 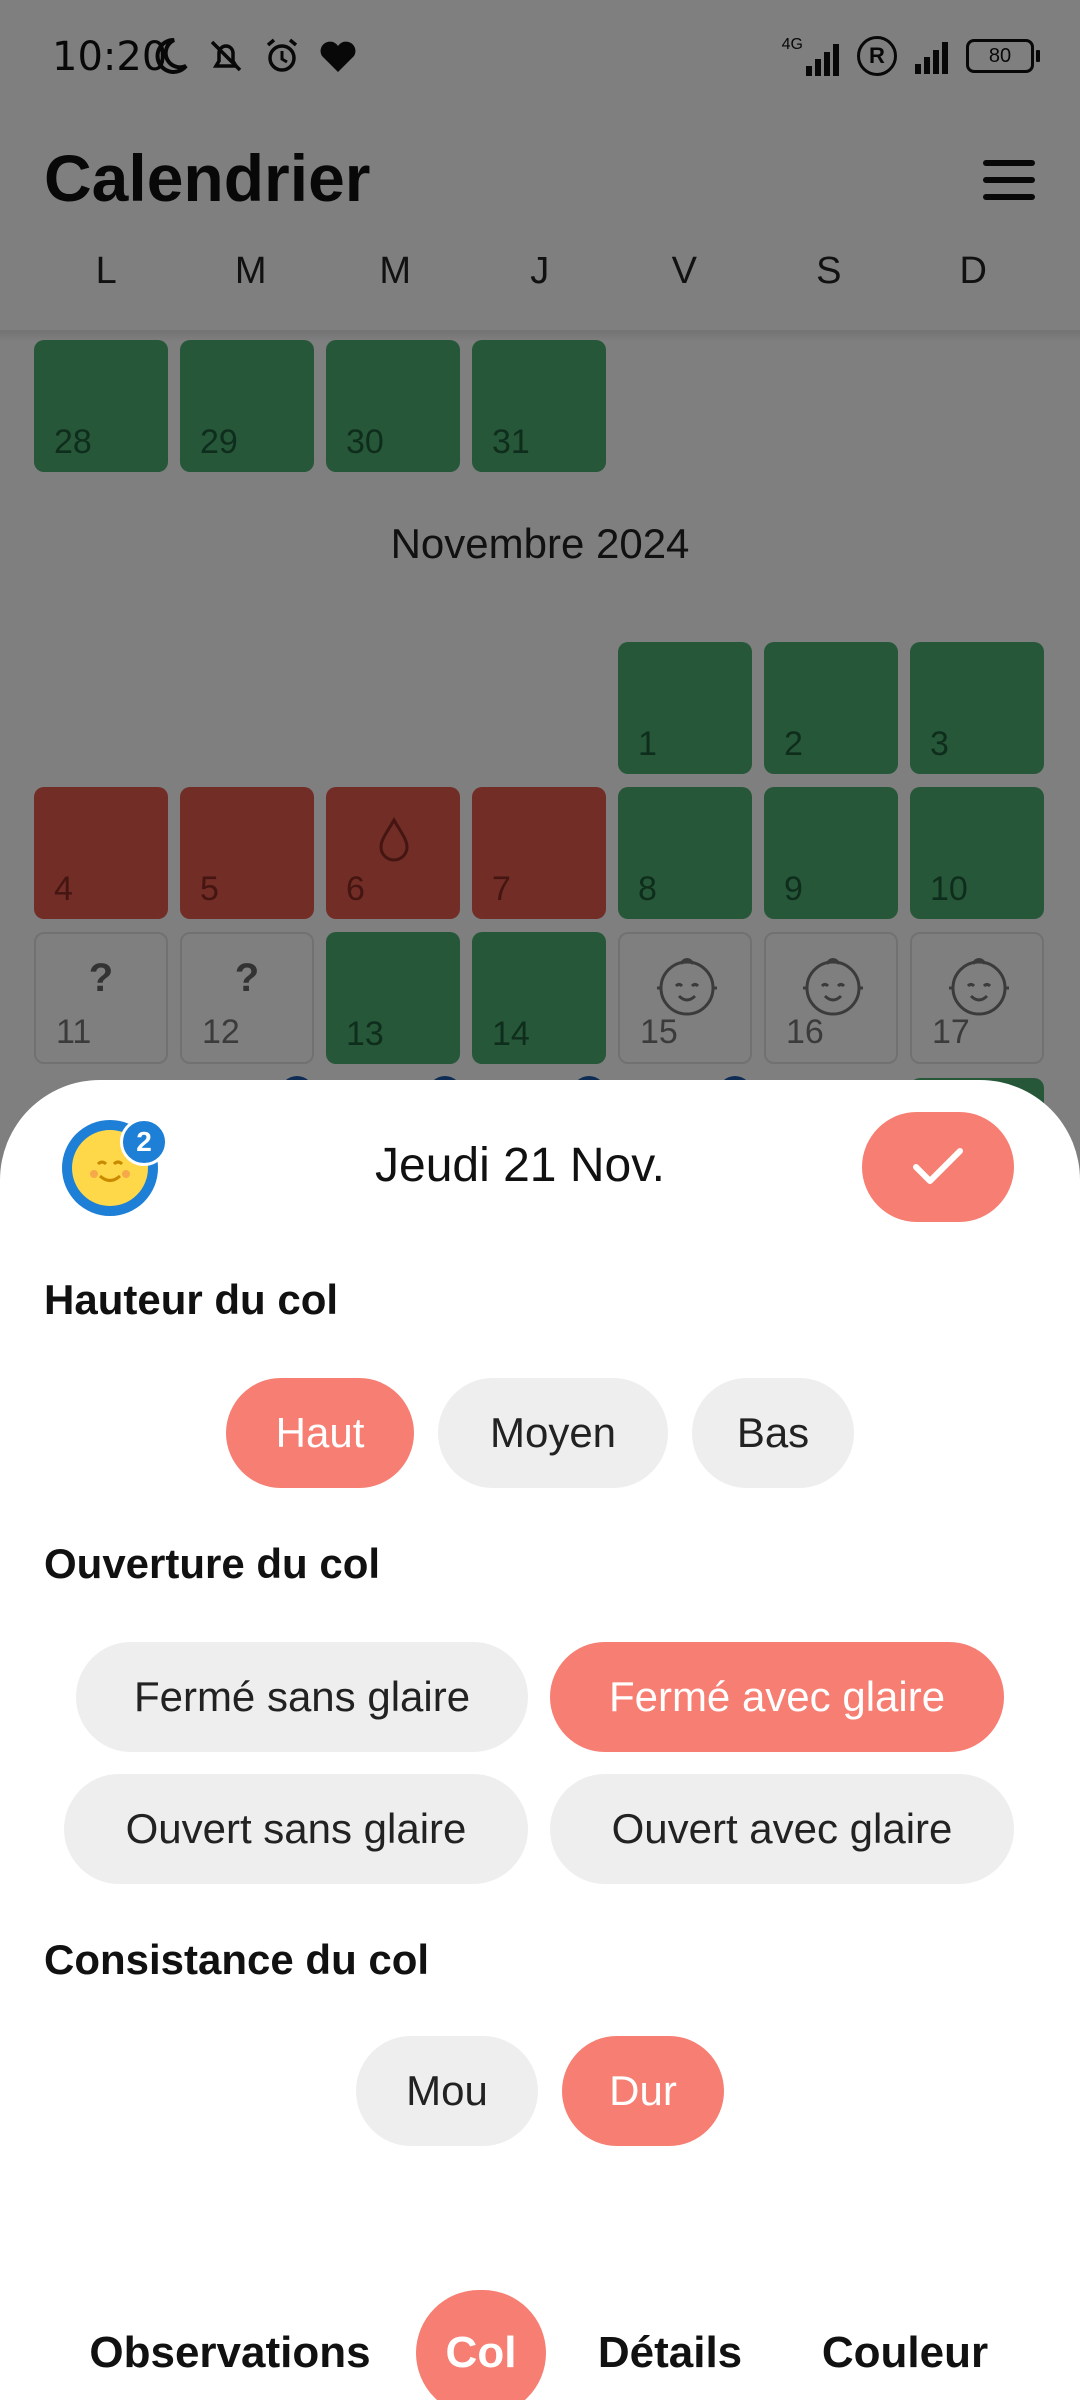 What do you see at coordinates (302, 1697) in the screenshot?
I see `option-ferme-sans-glaire: Fermé sans glaire` at bounding box center [302, 1697].